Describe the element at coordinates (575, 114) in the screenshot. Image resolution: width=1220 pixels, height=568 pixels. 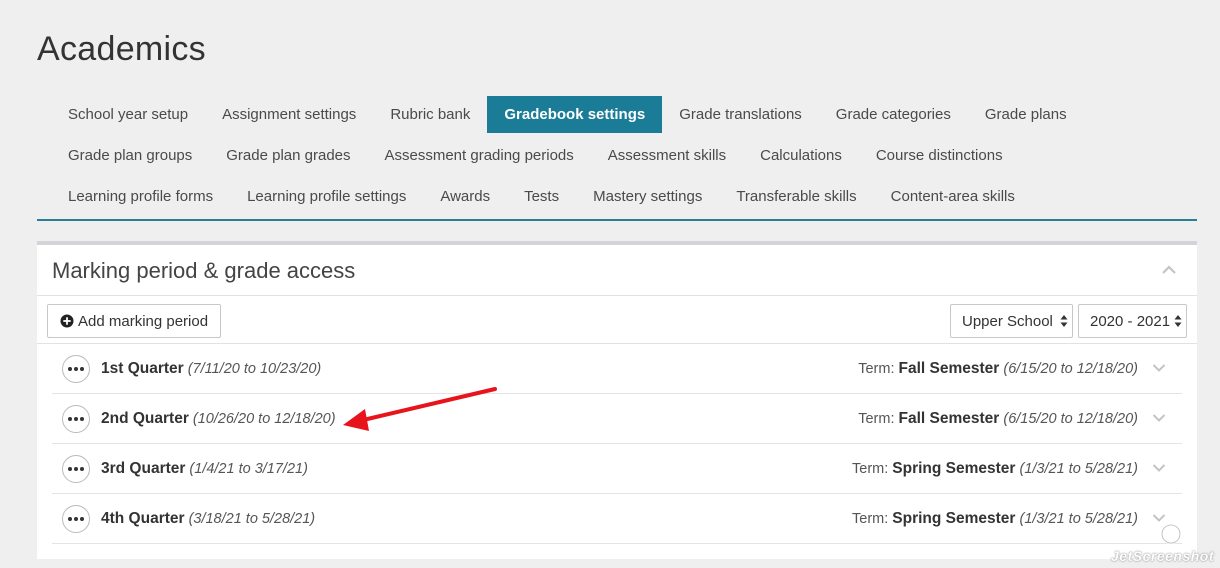
I see `tab-gradebook-settings: Gradebook settings` at that location.